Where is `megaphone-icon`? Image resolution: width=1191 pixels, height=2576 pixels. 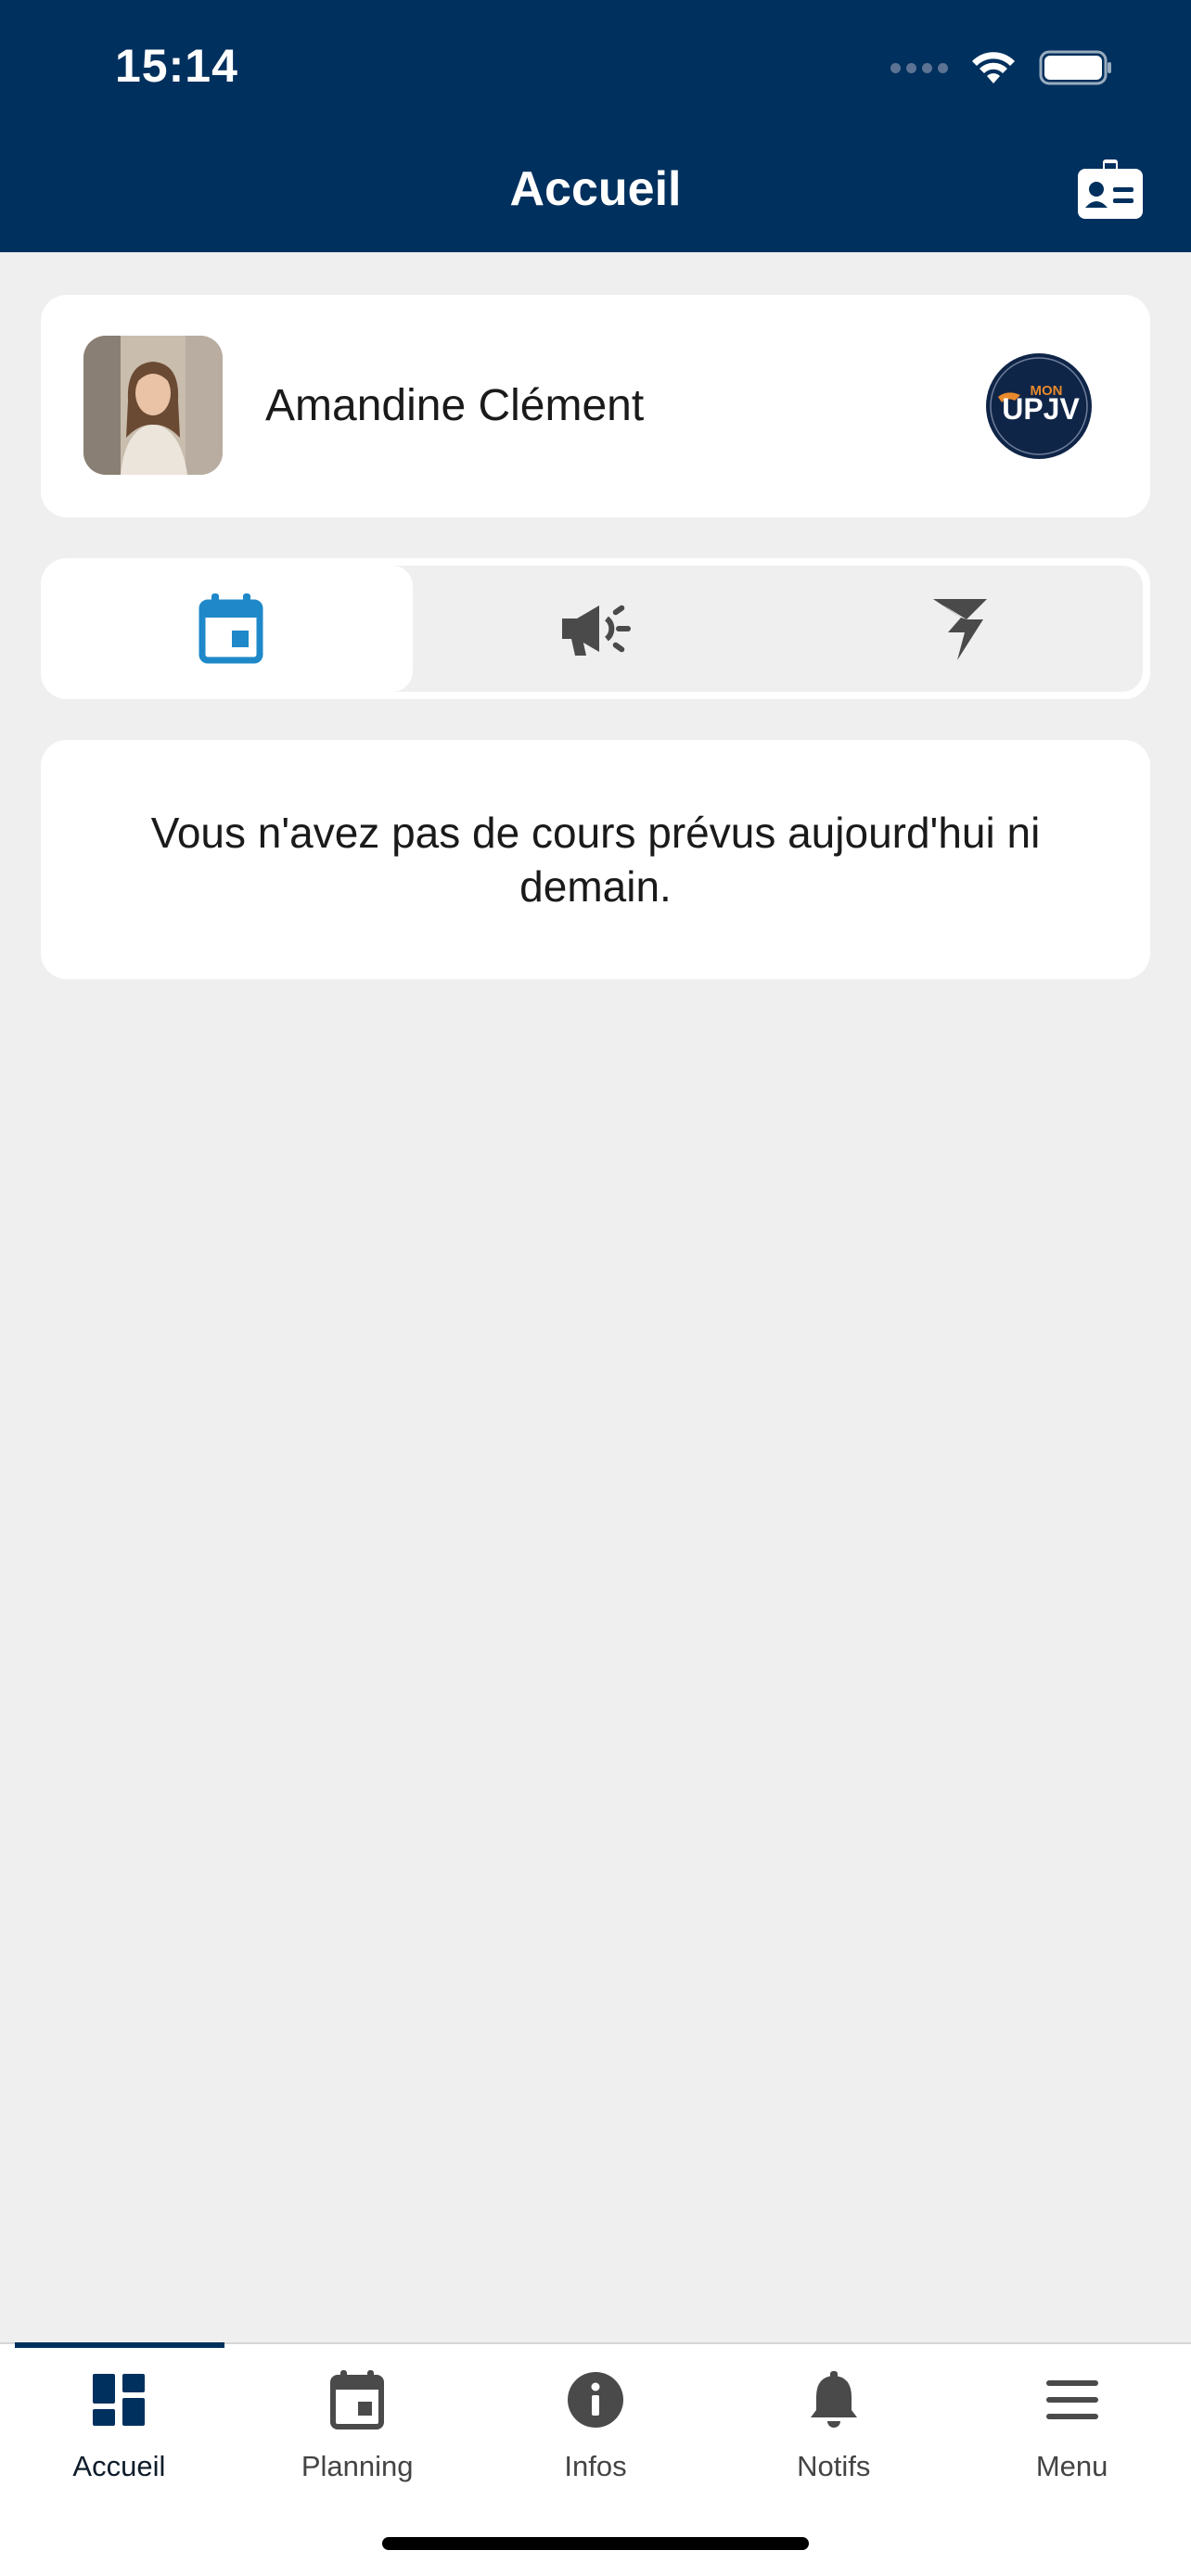
megaphone-icon is located at coordinates (596, 630).